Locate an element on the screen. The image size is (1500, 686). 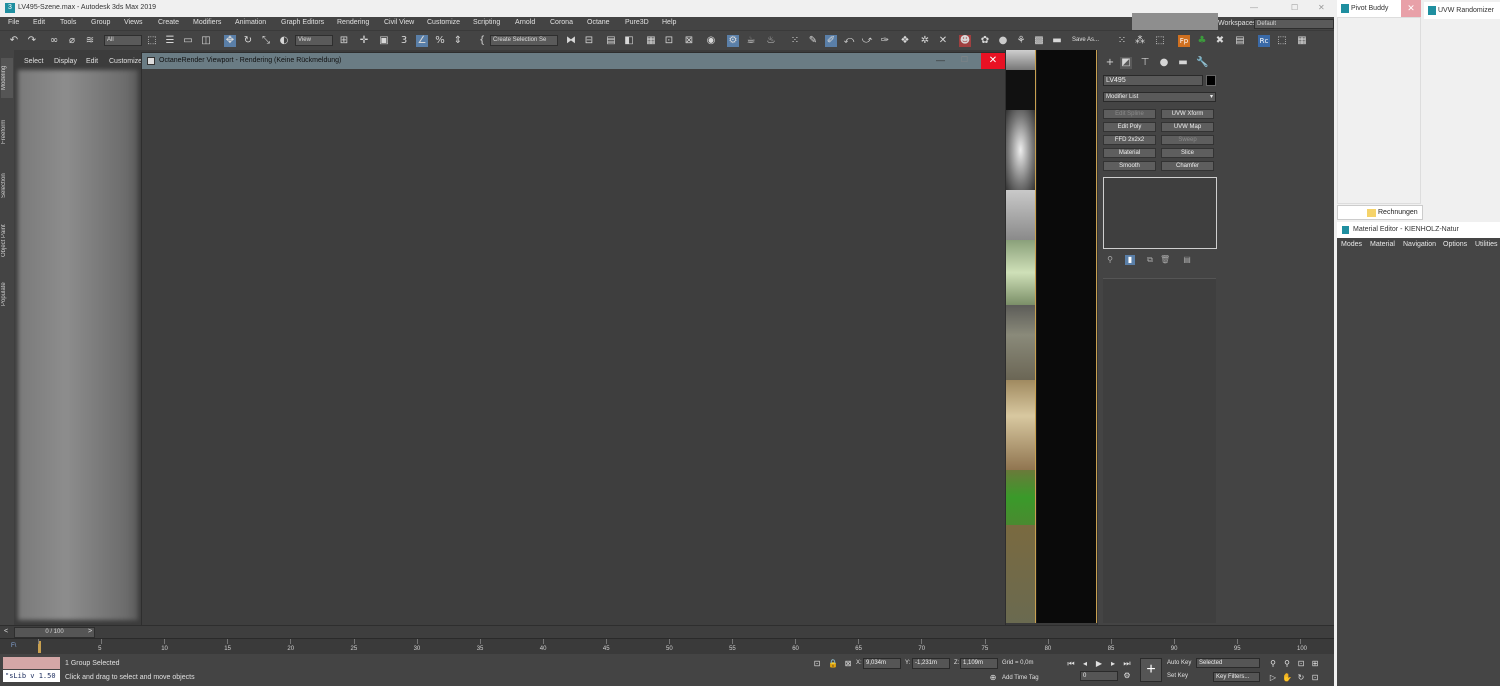
isolate-selection-icon: ⊡ is located at coordinates (817, 664).